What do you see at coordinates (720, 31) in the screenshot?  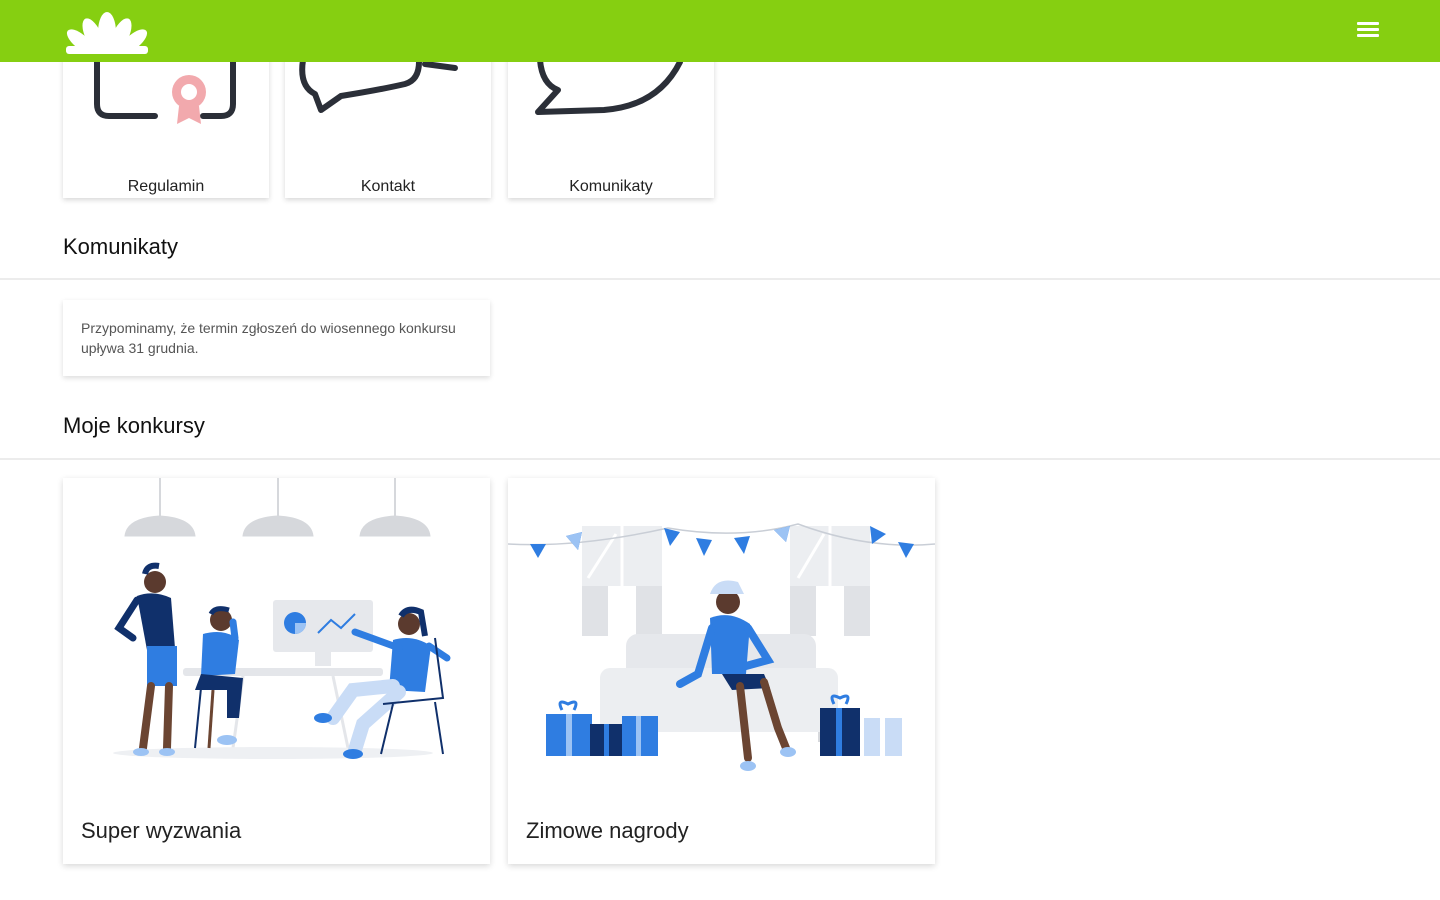 I see `app-header` at bounding box center [720, 31].